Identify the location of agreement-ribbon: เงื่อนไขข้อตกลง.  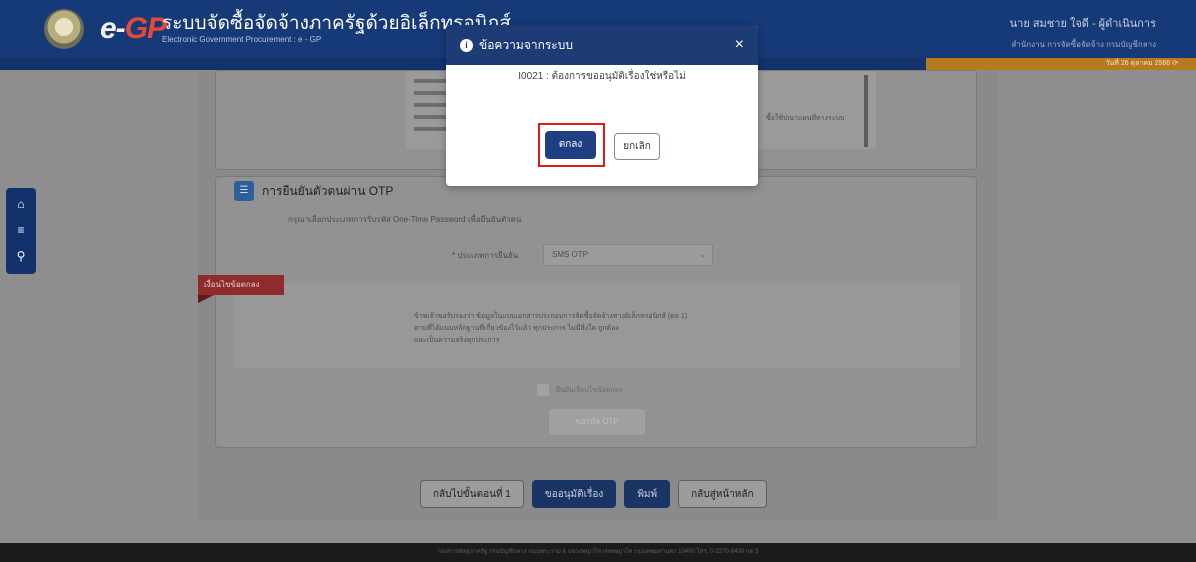
(241, 285).